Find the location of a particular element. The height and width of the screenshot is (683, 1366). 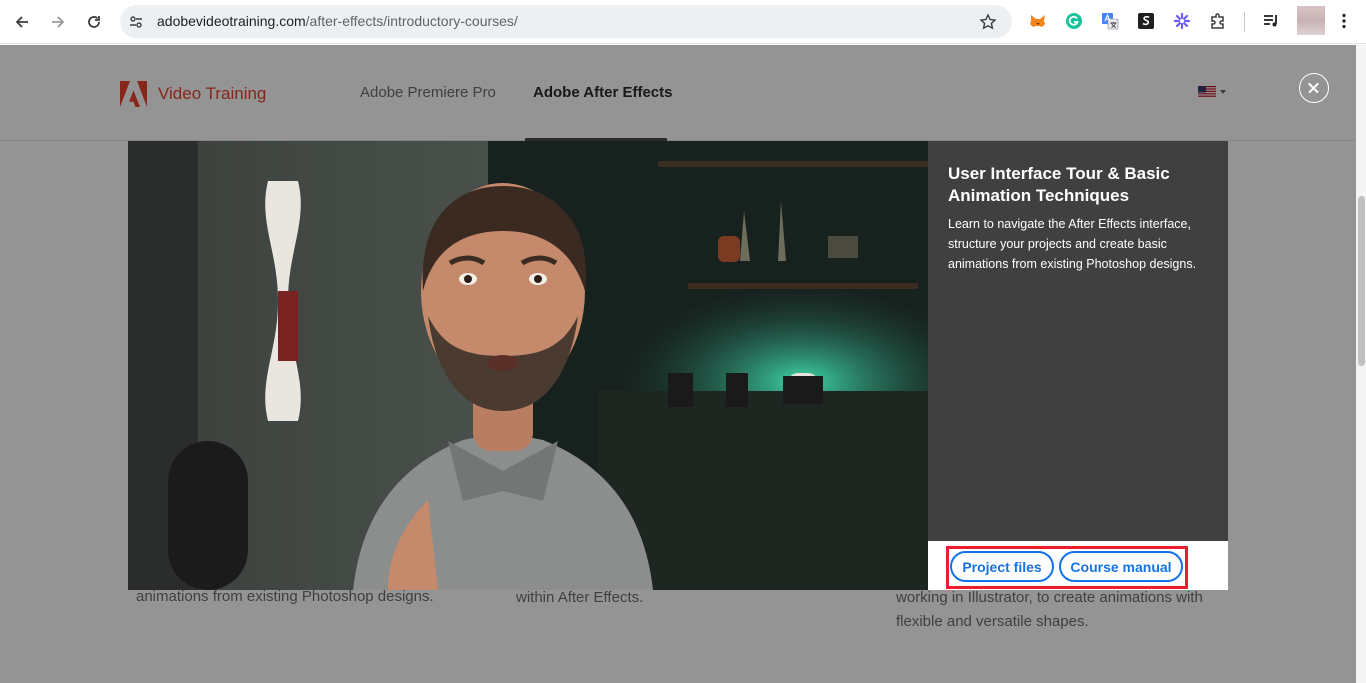

reload-icon is located at coordinates (94, 22).